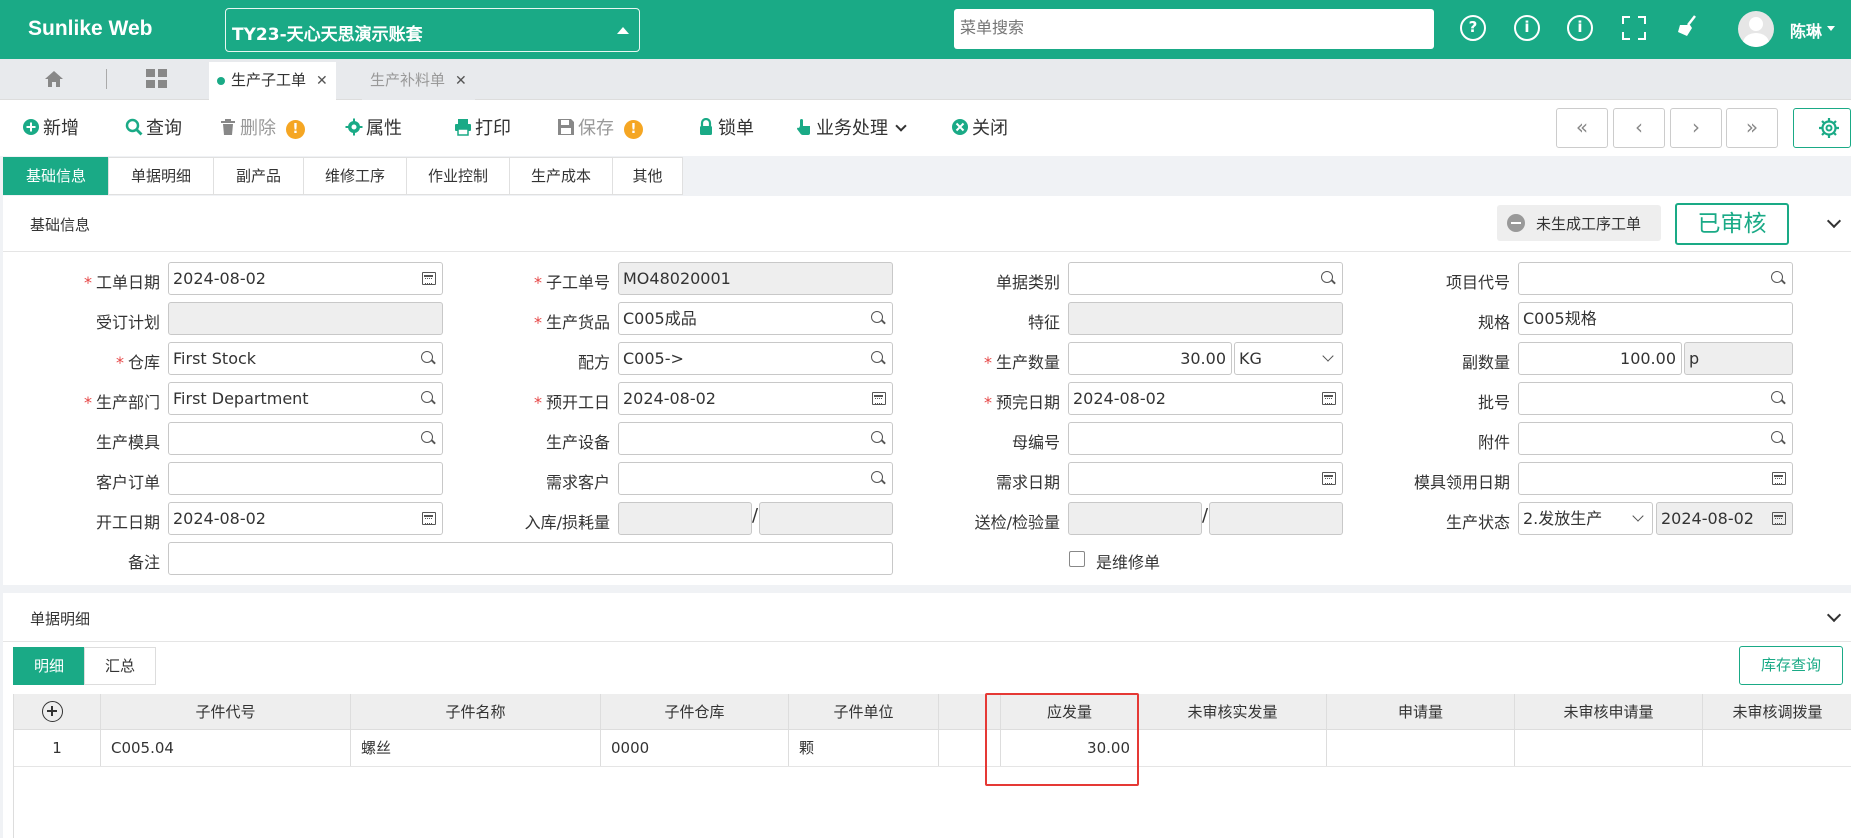 This screenshot has height=838, width=1851. What do you see at coordinates (1205, 438) in the screenshot?
I see `parent-no-field` at bounding box center [1205, 438].